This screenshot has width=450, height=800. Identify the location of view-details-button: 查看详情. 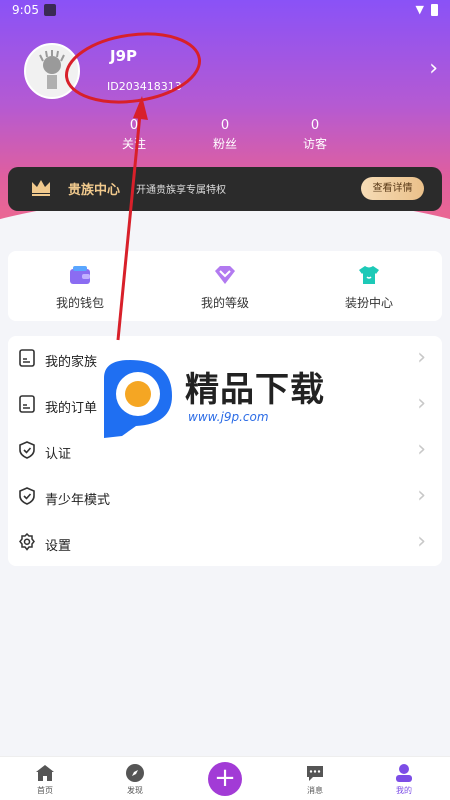
(392, 188).